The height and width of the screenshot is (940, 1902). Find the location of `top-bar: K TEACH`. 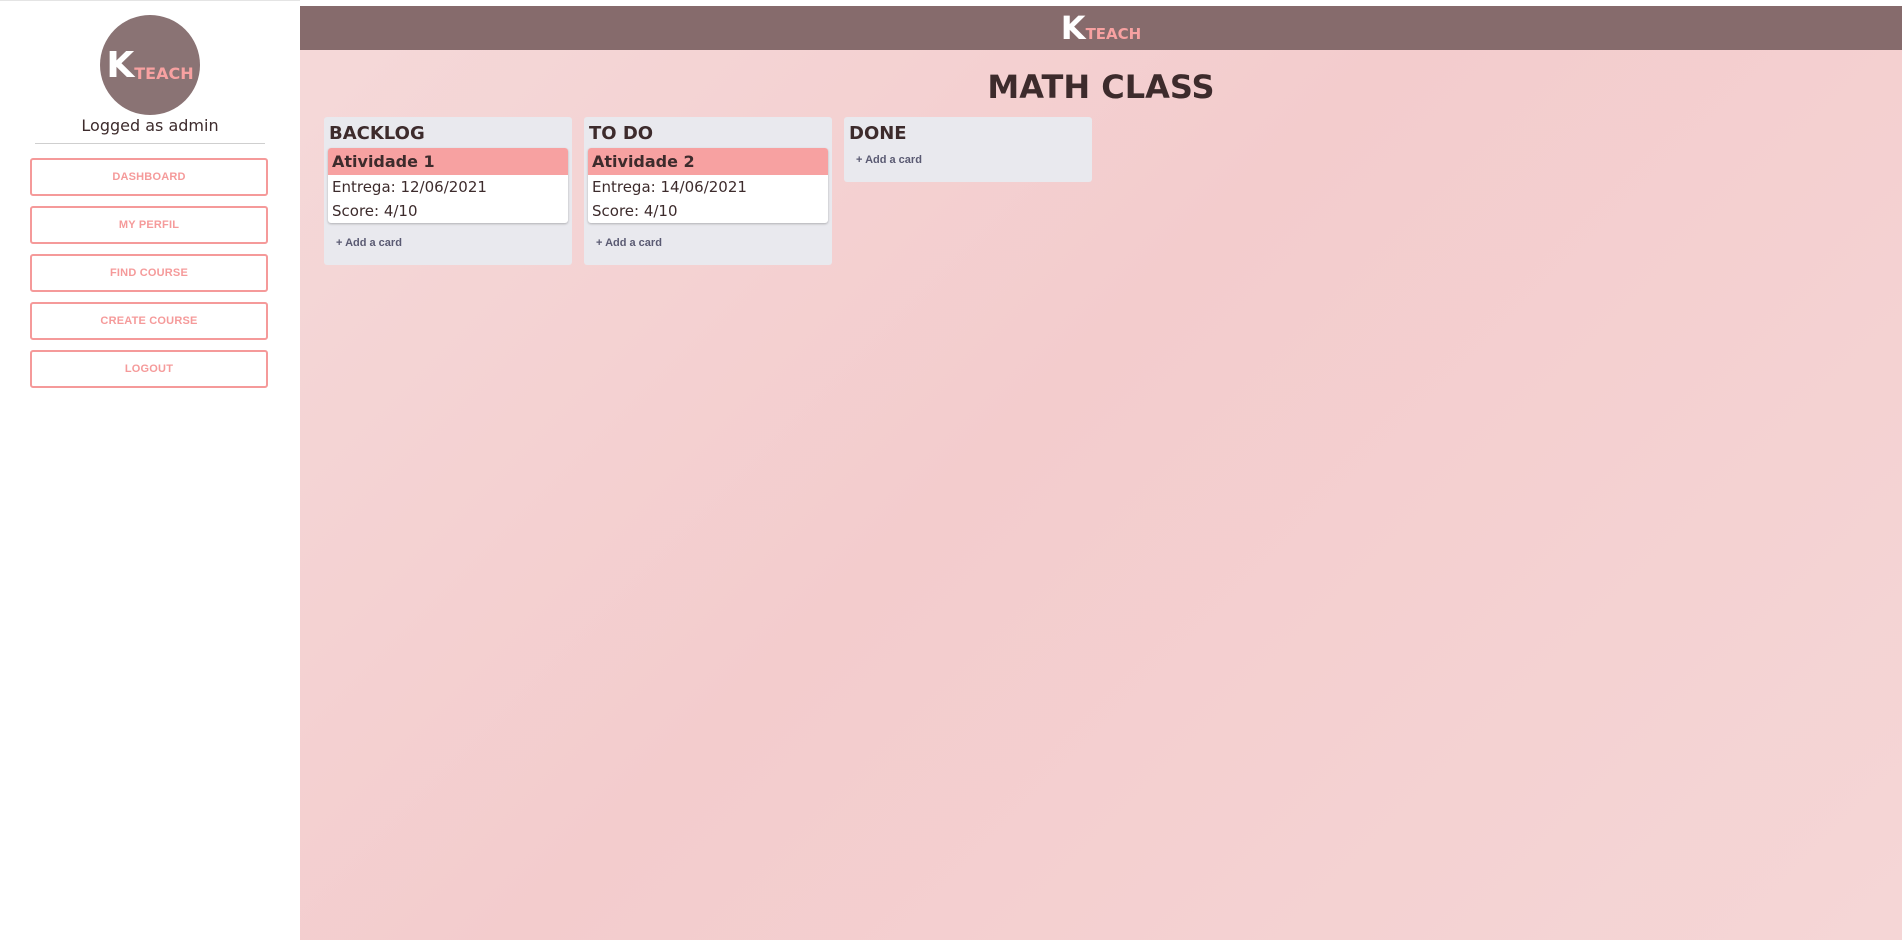

top-bar: K TEACH is located at coordinates (1101, 28).